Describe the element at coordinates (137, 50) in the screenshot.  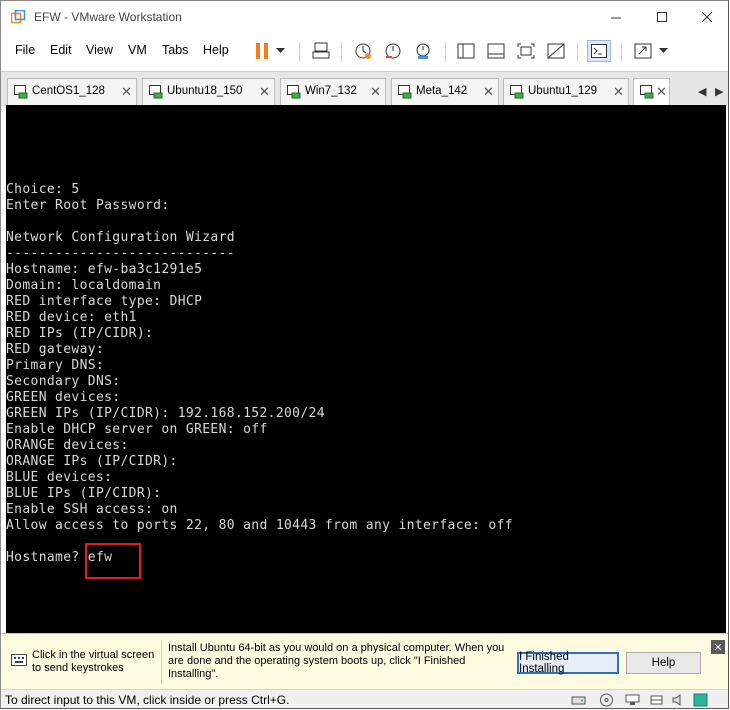
I see `menu-vm: VM` at that location.